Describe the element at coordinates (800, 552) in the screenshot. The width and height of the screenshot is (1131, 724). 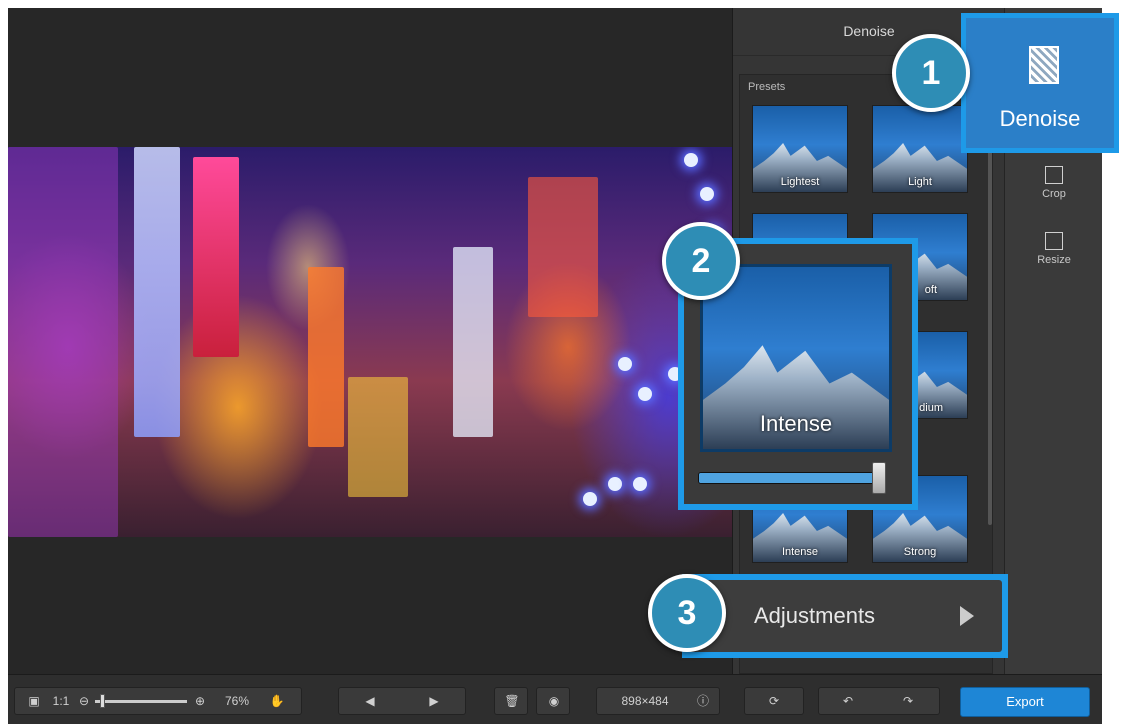
I see `preset-label: Intense` at that location.